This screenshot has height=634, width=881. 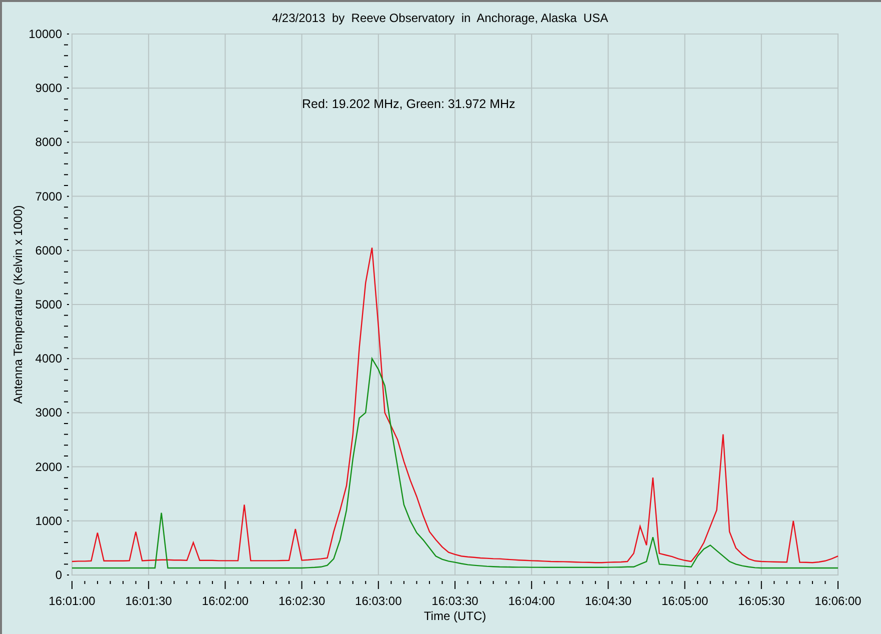 What do you see at coordinates (302, 601) in the screenshot?
I see `tick-label: 16:02:30` at bounding box center [302, 601].